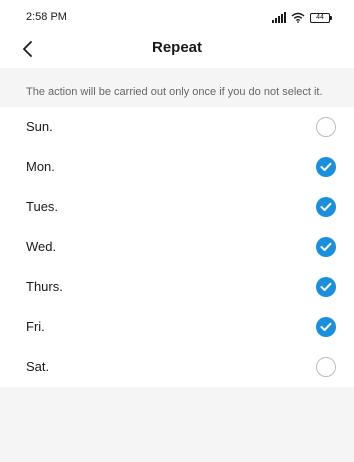 Image resolution: width=354 pixels, height=462 pixels. Describe the element at coordinates (177, 15) in the screenshot. I see `status-bar: 2:58 PM 44` at that location.